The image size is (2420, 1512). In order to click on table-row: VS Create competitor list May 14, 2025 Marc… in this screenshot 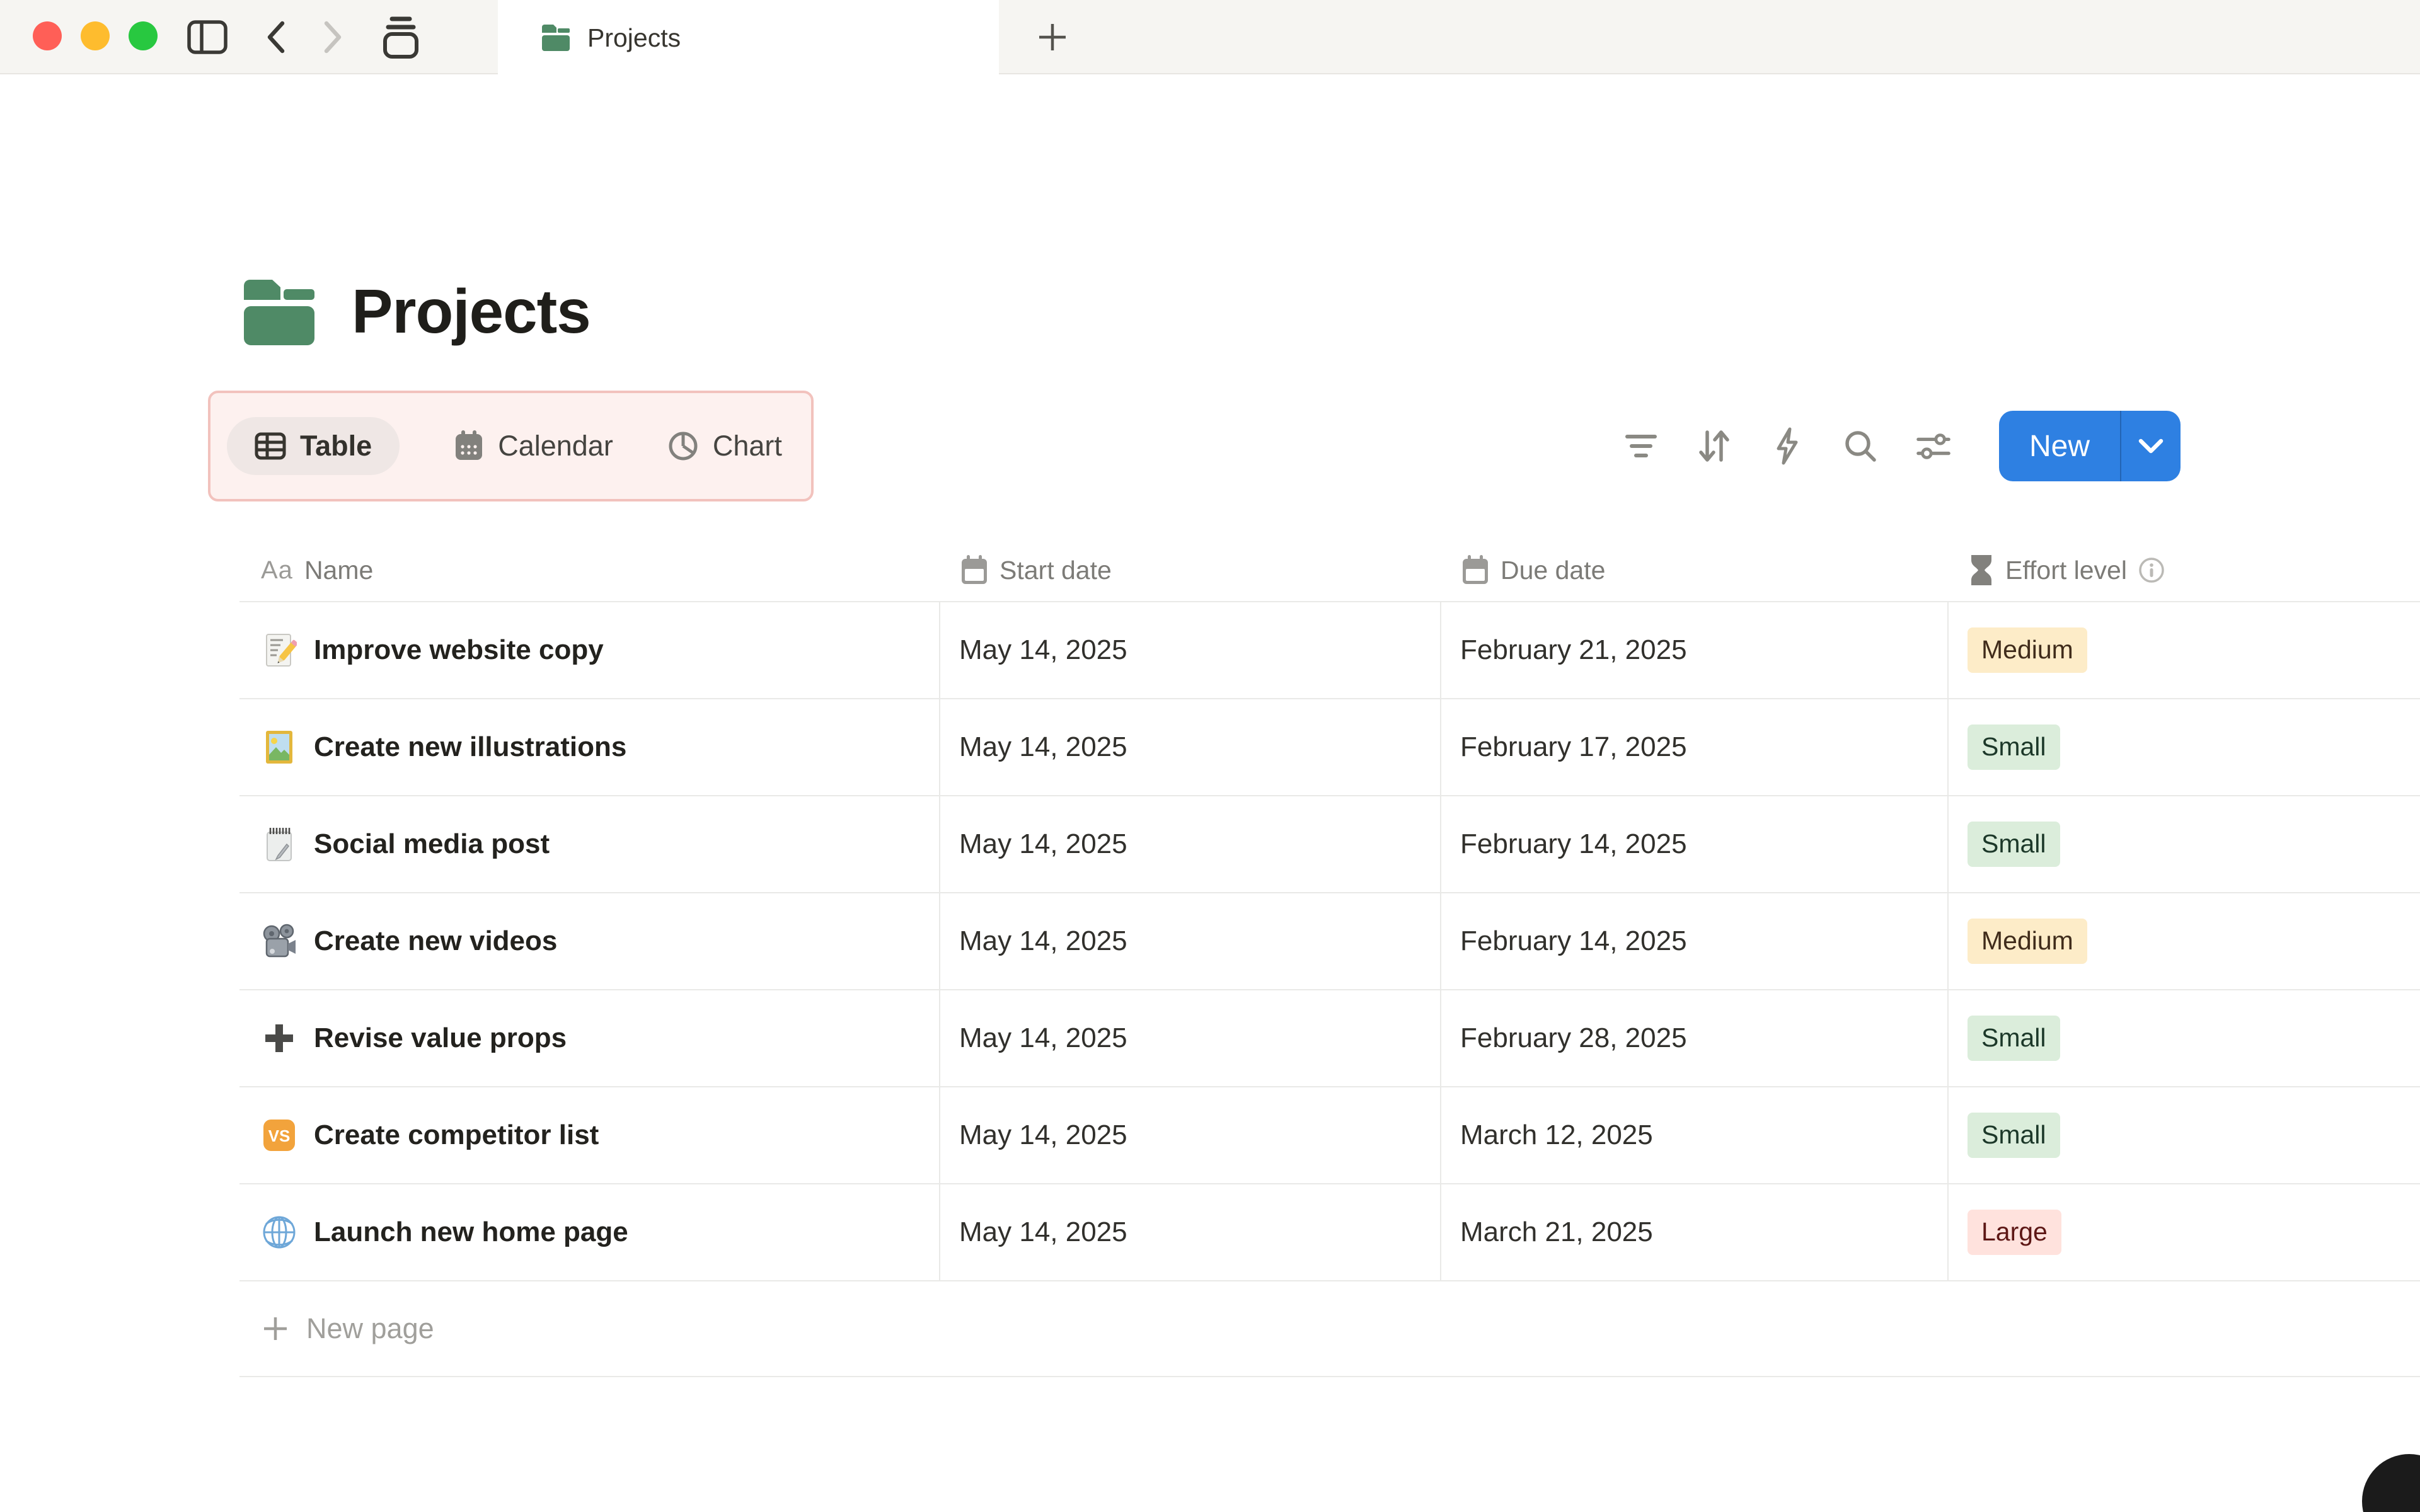, I will do `click(1329, 1135)`.